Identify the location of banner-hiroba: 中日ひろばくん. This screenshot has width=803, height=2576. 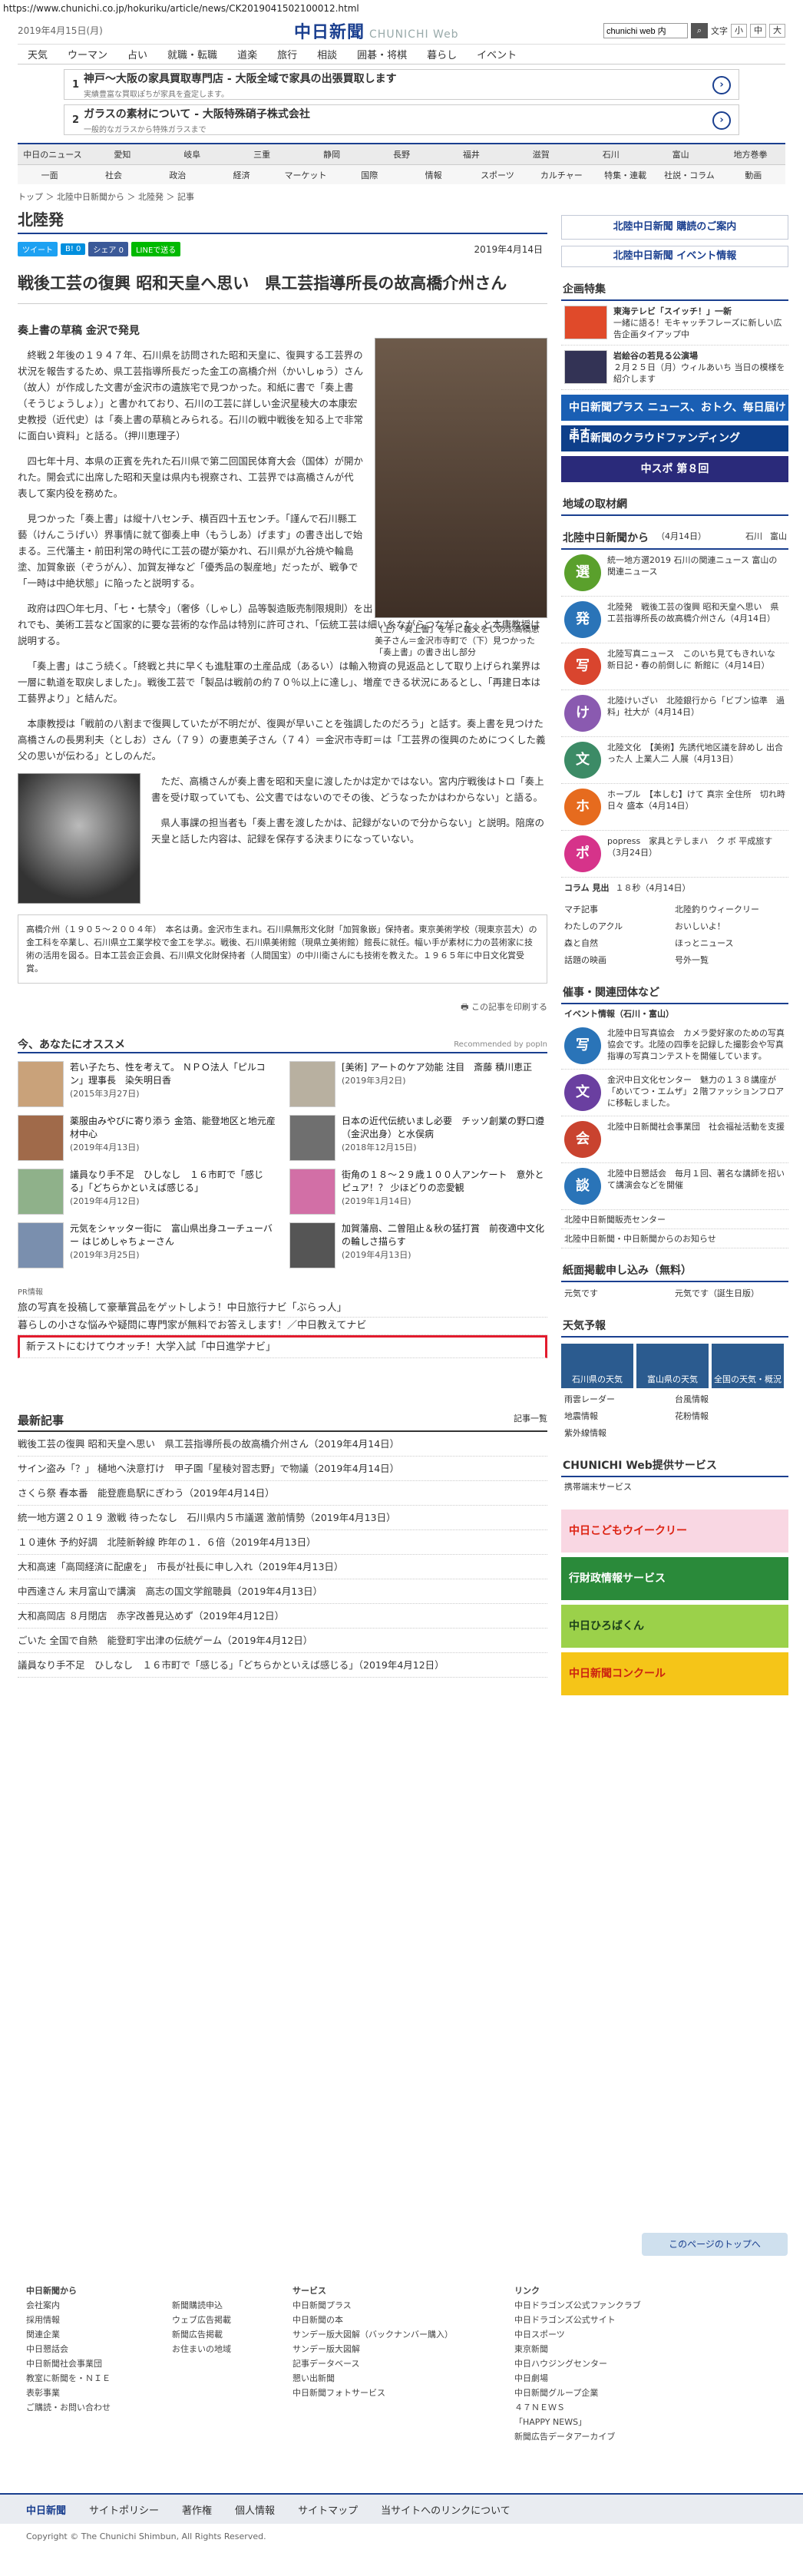
(674, 1626).